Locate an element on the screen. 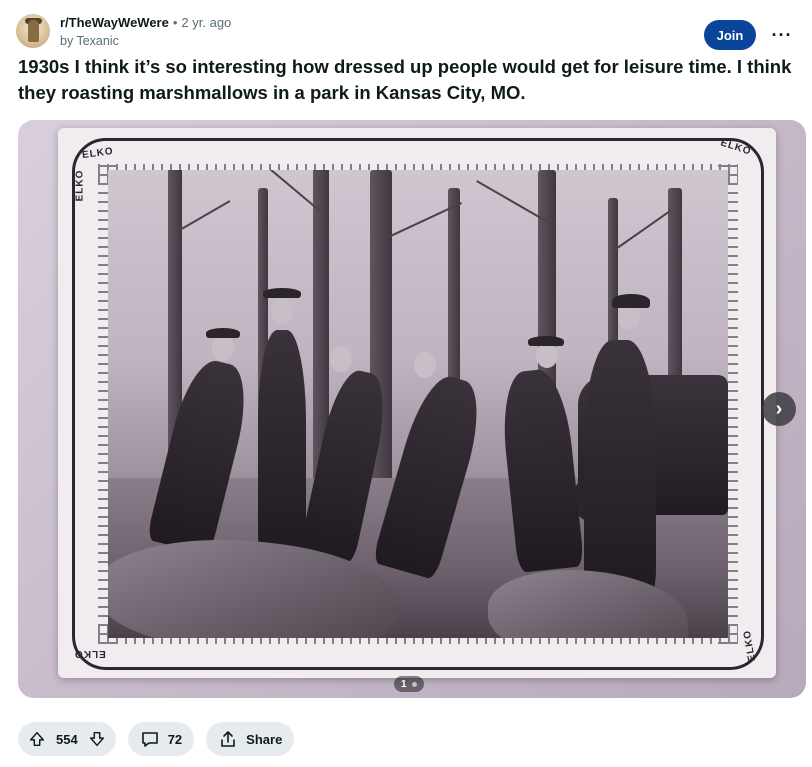  comment-icon is located at coordinates (150, 739).